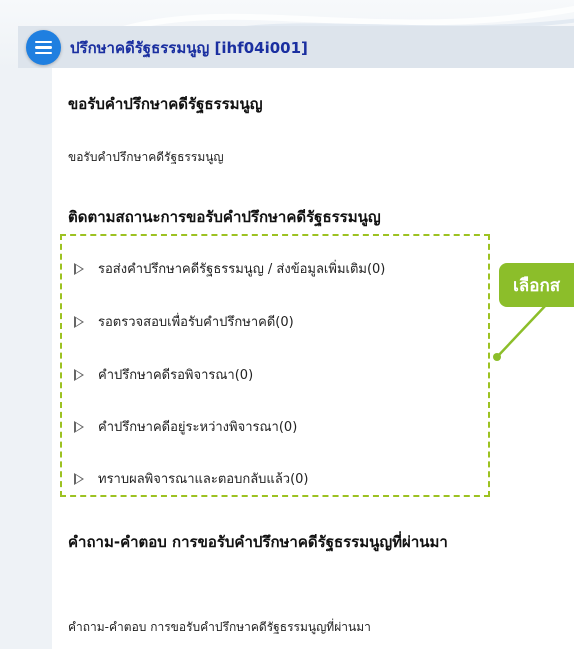  I want to click on status-item-label: รอตรวจสอบเพื่อรับคำปรึกษาคดี(0), so click(196, 322).